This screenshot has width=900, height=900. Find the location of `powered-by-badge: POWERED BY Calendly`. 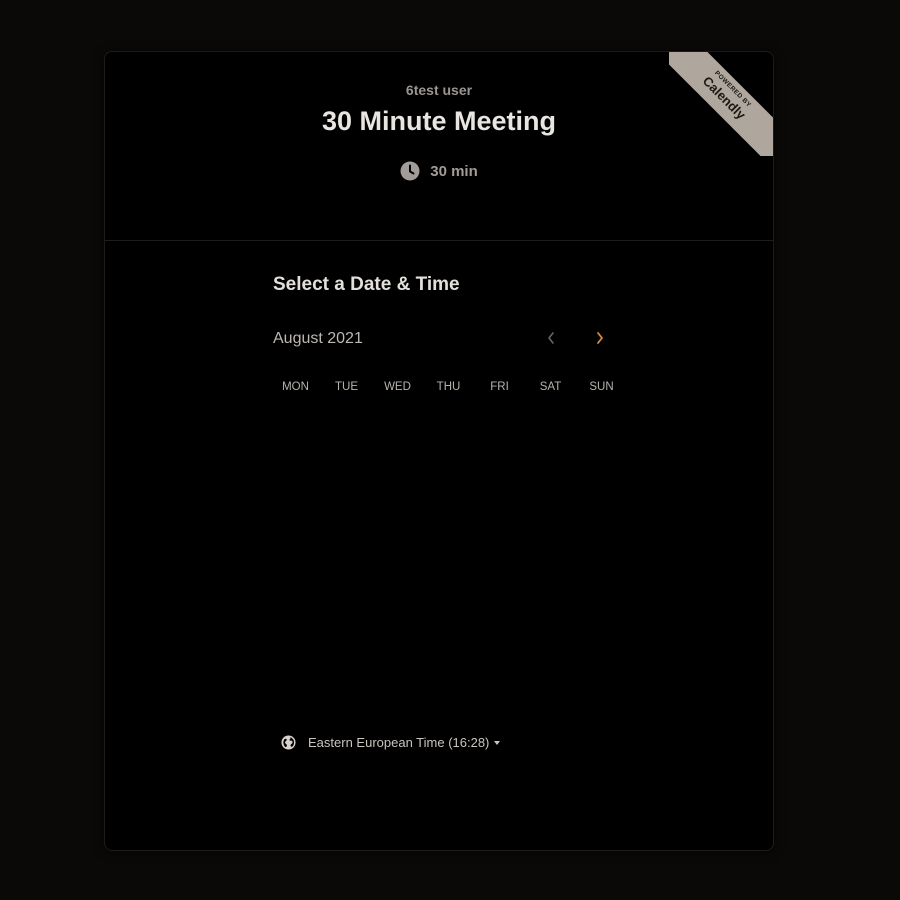

powered-by-badge: POWERED BY Calendly is located at coordinates (721, 104).